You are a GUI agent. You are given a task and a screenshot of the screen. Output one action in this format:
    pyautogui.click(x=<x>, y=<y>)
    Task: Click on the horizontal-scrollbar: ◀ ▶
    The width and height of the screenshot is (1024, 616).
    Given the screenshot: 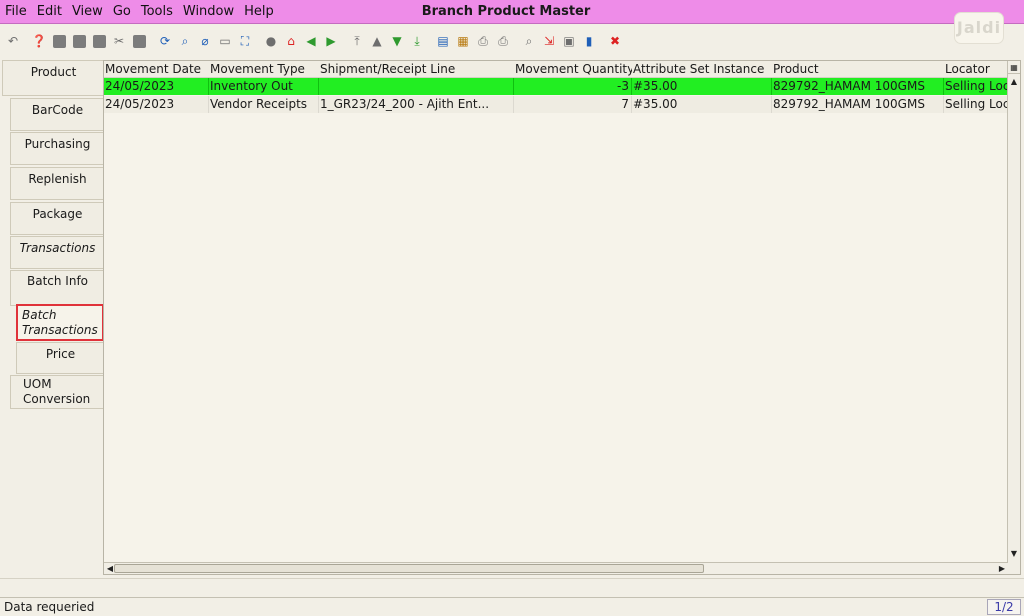 What is the action you would take?
    pyautogui.click(x=556, y=568)
    